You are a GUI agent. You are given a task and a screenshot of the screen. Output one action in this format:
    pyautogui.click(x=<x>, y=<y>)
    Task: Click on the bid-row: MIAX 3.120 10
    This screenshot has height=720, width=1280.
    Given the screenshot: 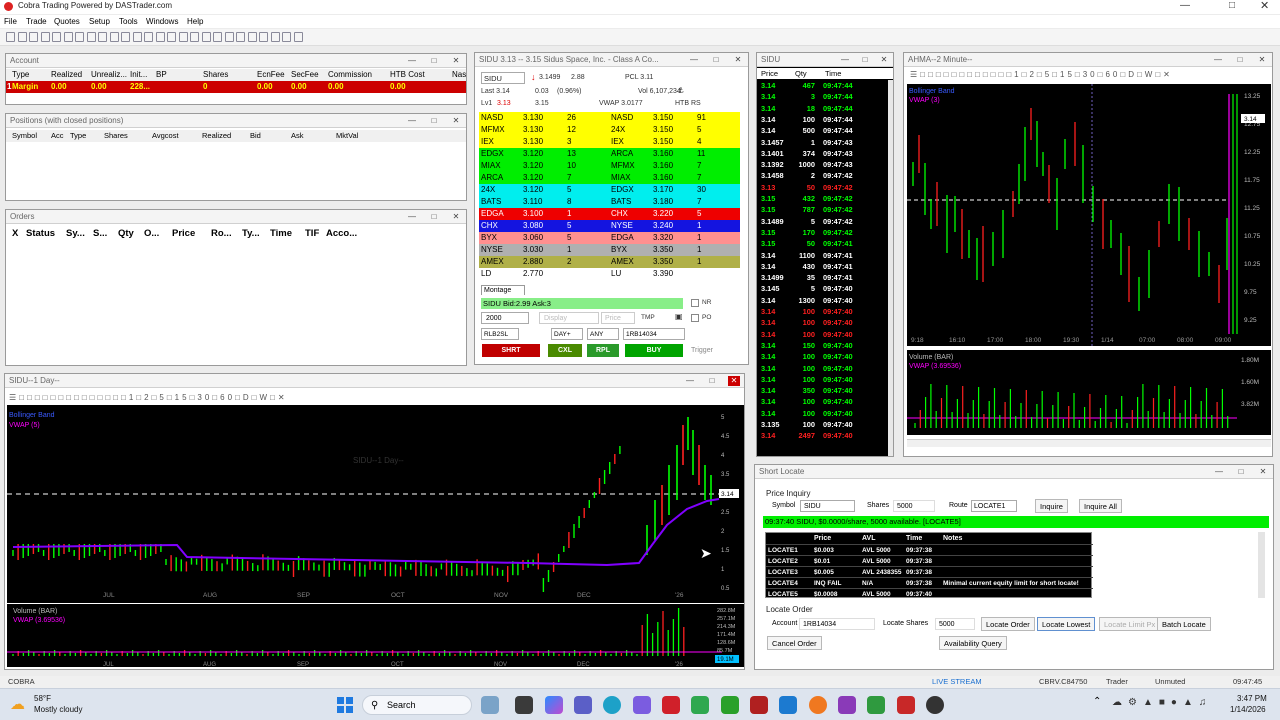 What is the action you would take?
    pyautogui.click(x=544, y=166)
    